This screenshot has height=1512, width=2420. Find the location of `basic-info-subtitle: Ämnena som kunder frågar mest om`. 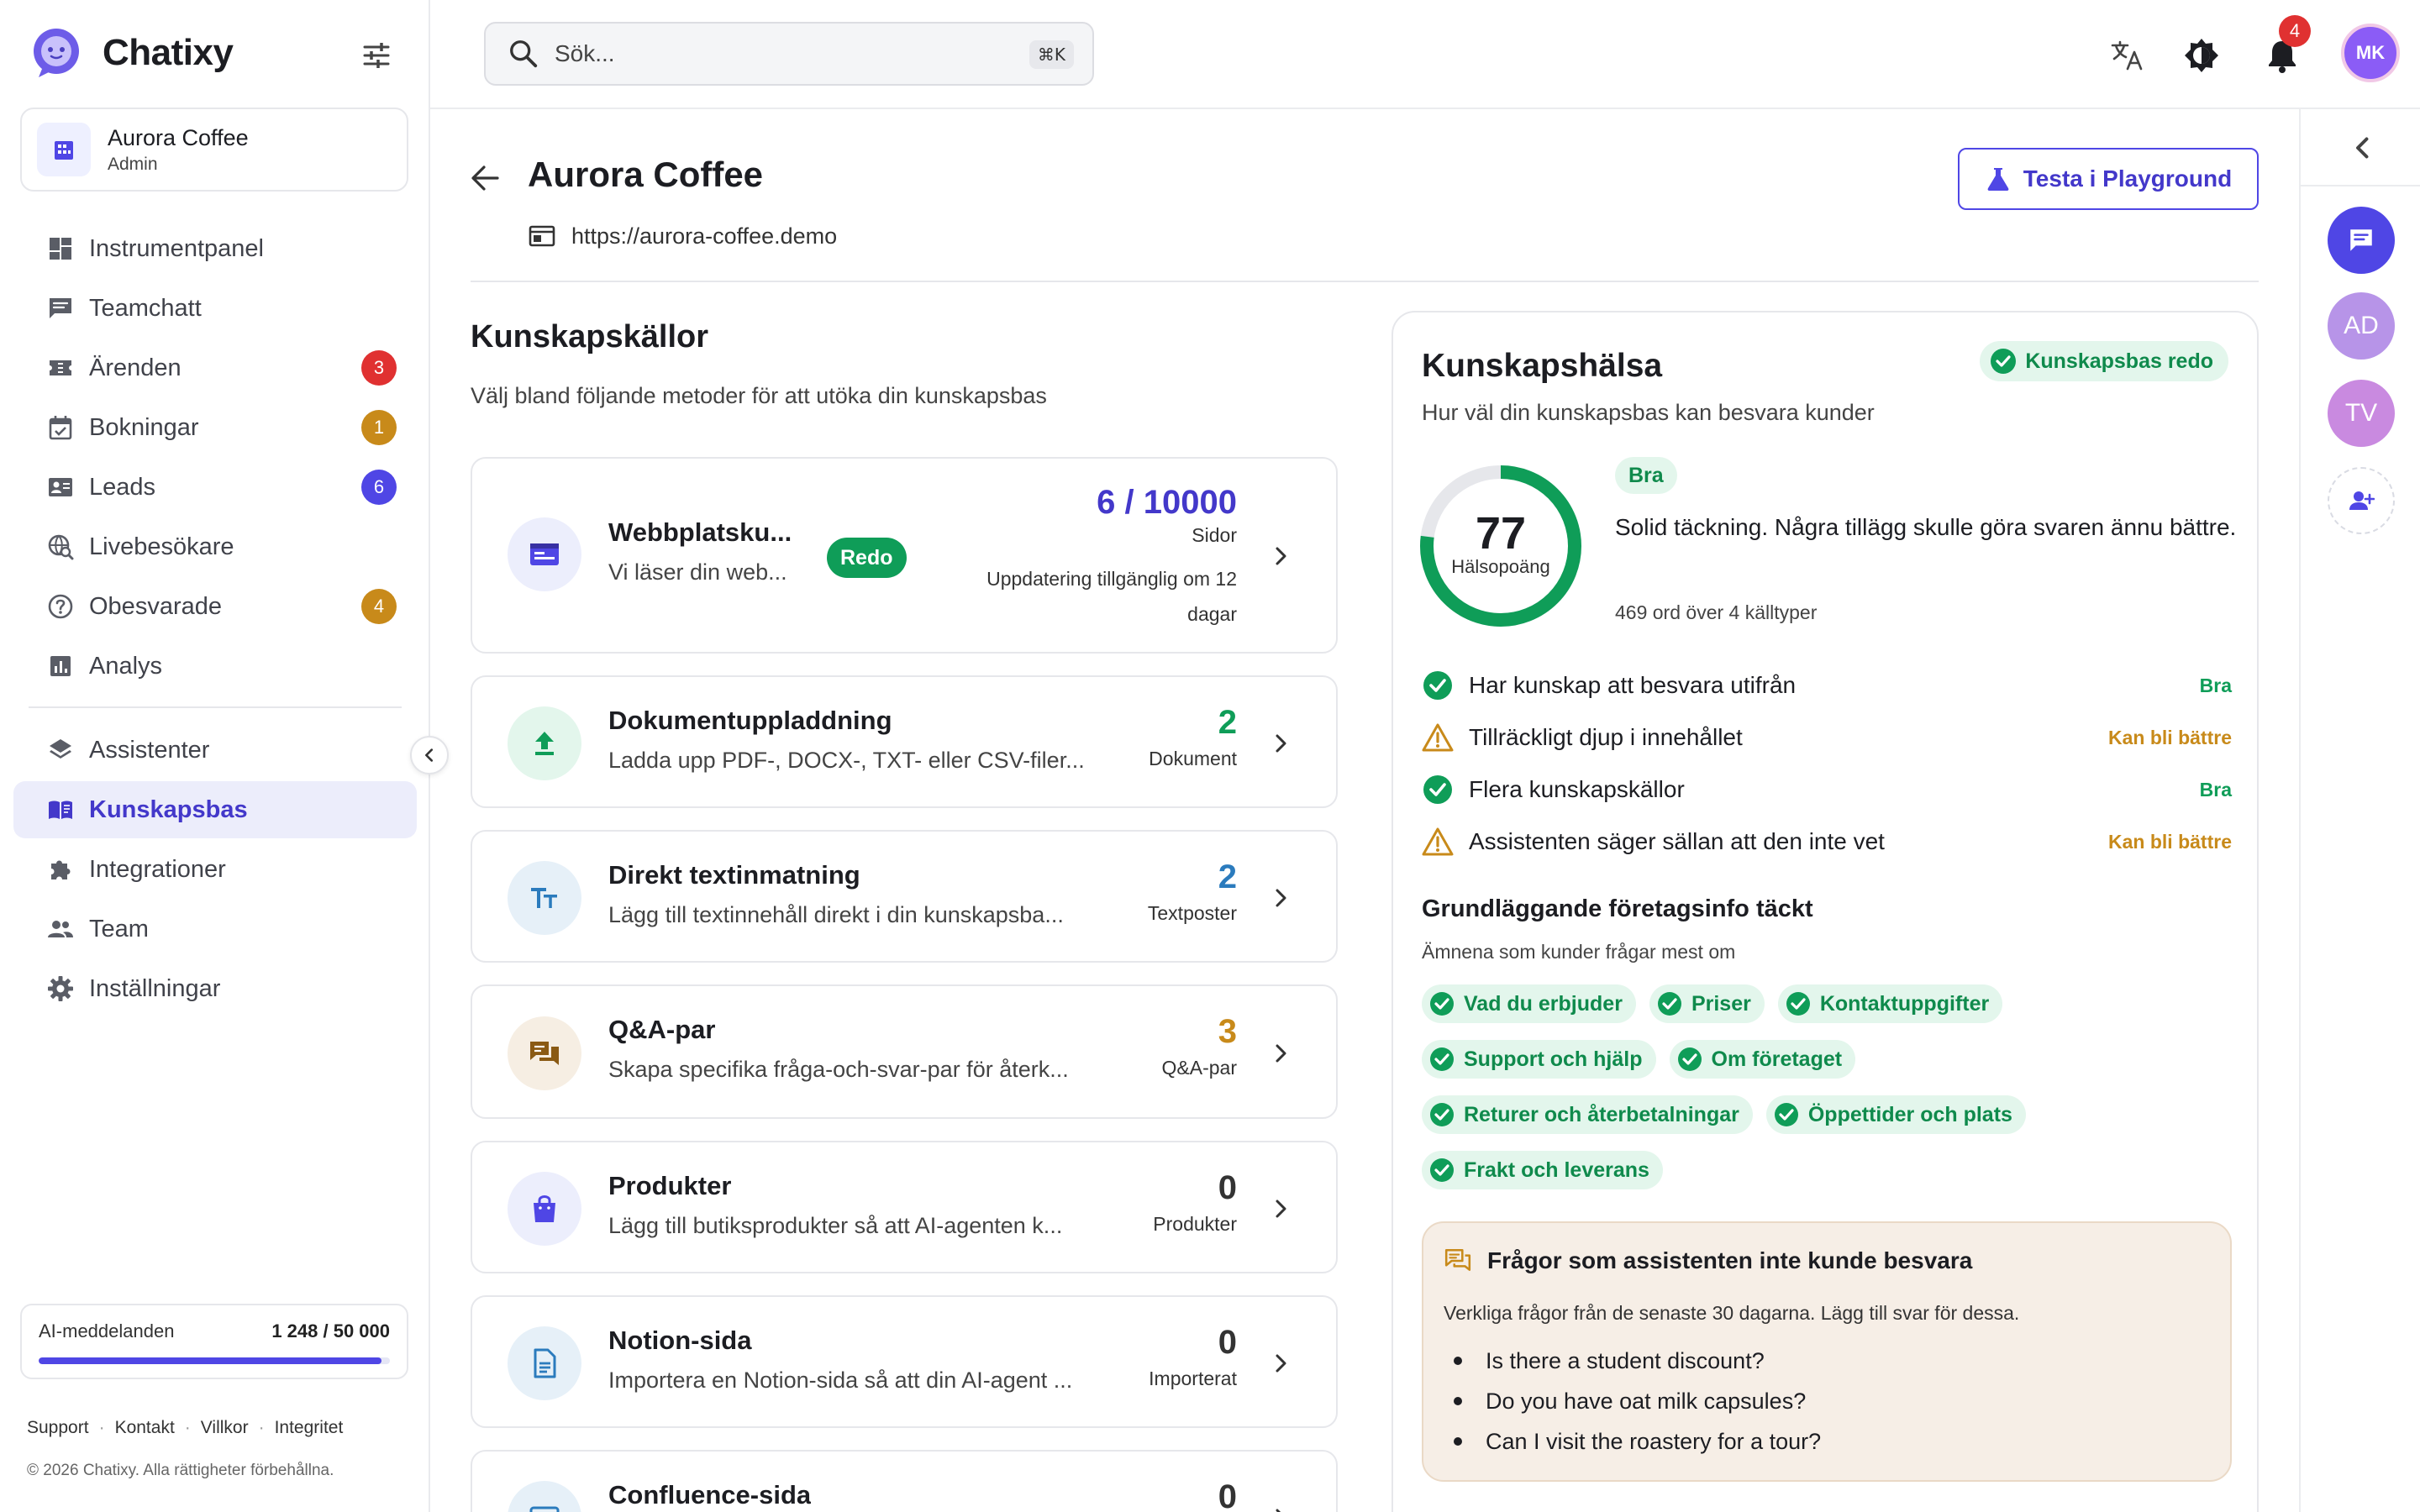

basic-info-subtitle: Ämnena som kunder frågar mest om is located at coordinates (1579, 952).